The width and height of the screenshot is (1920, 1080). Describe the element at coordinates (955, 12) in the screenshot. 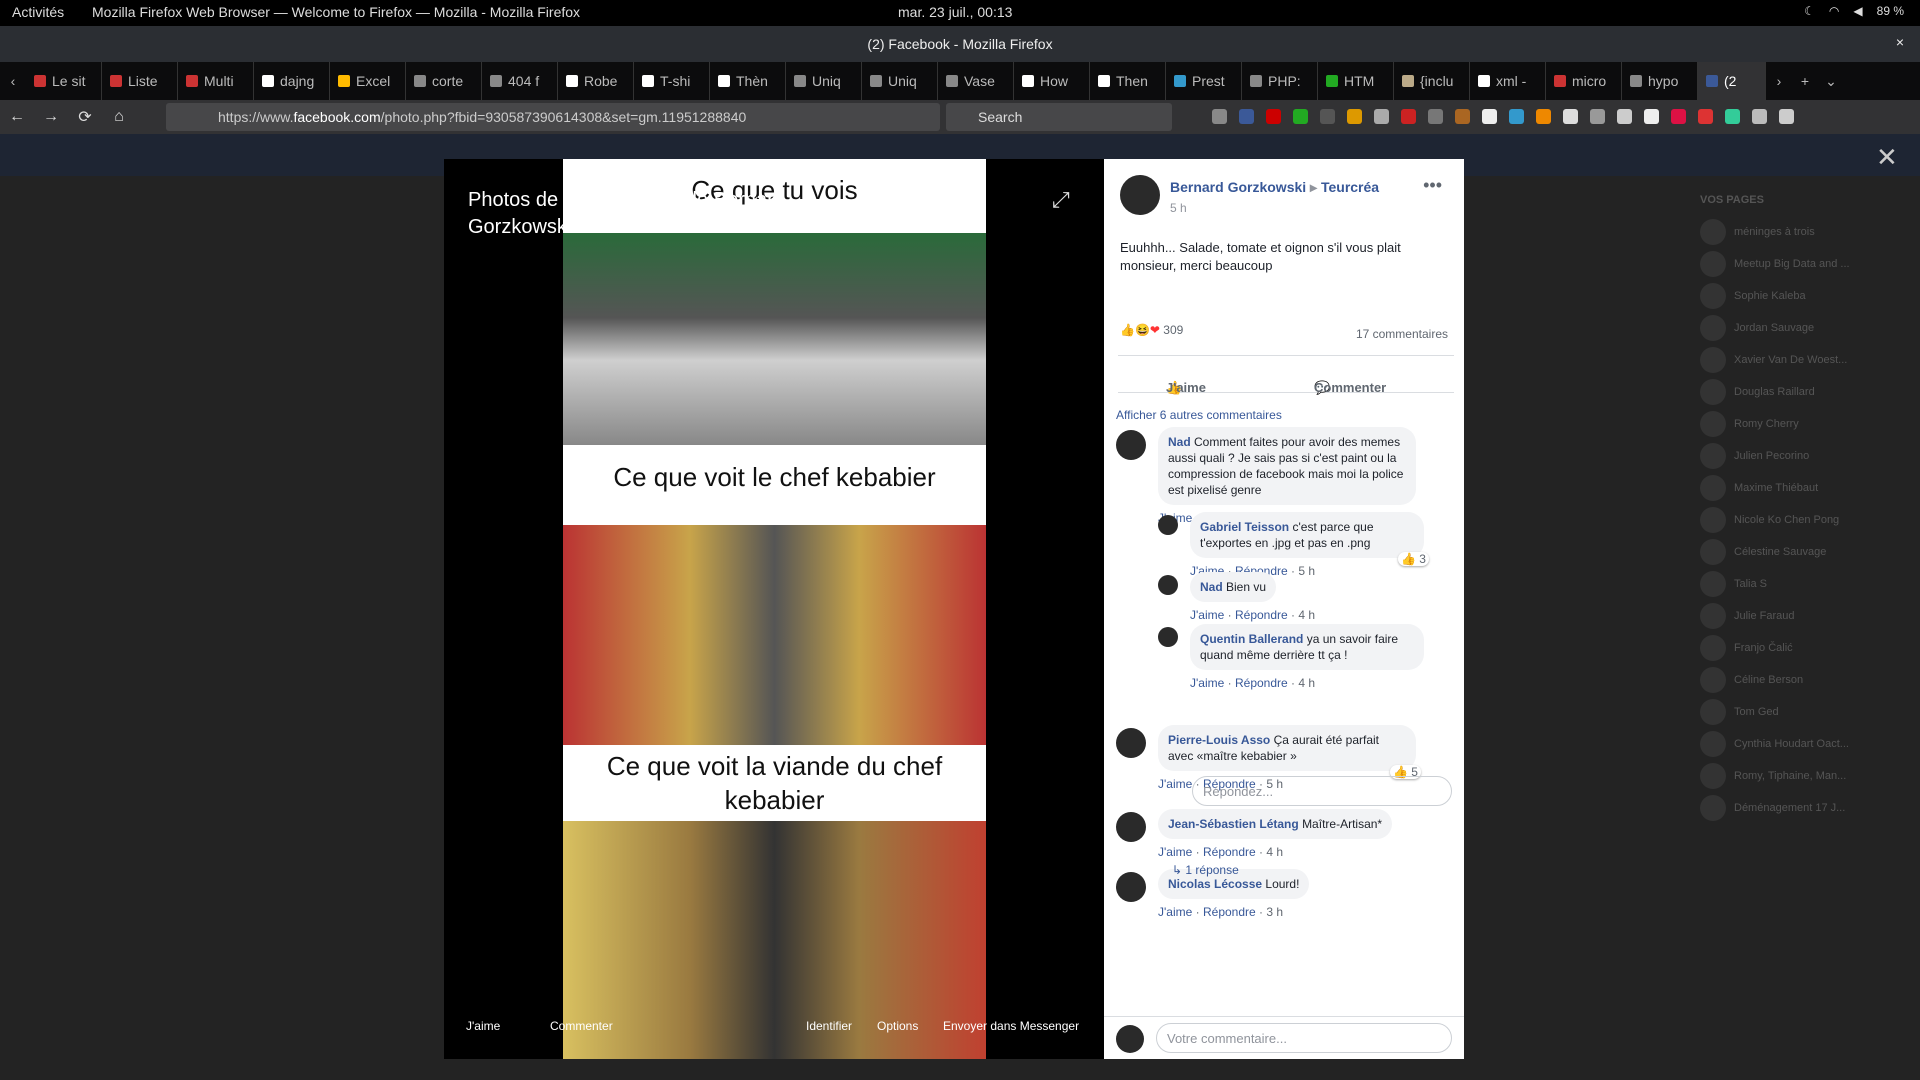

I see `clock: mar. 23 juil., 00:13` at that location.